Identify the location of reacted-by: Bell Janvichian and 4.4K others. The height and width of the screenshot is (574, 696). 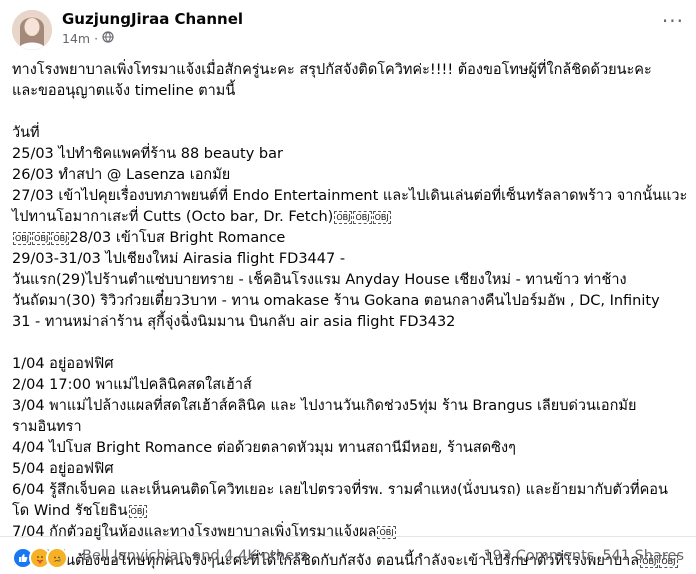
(195, 556).